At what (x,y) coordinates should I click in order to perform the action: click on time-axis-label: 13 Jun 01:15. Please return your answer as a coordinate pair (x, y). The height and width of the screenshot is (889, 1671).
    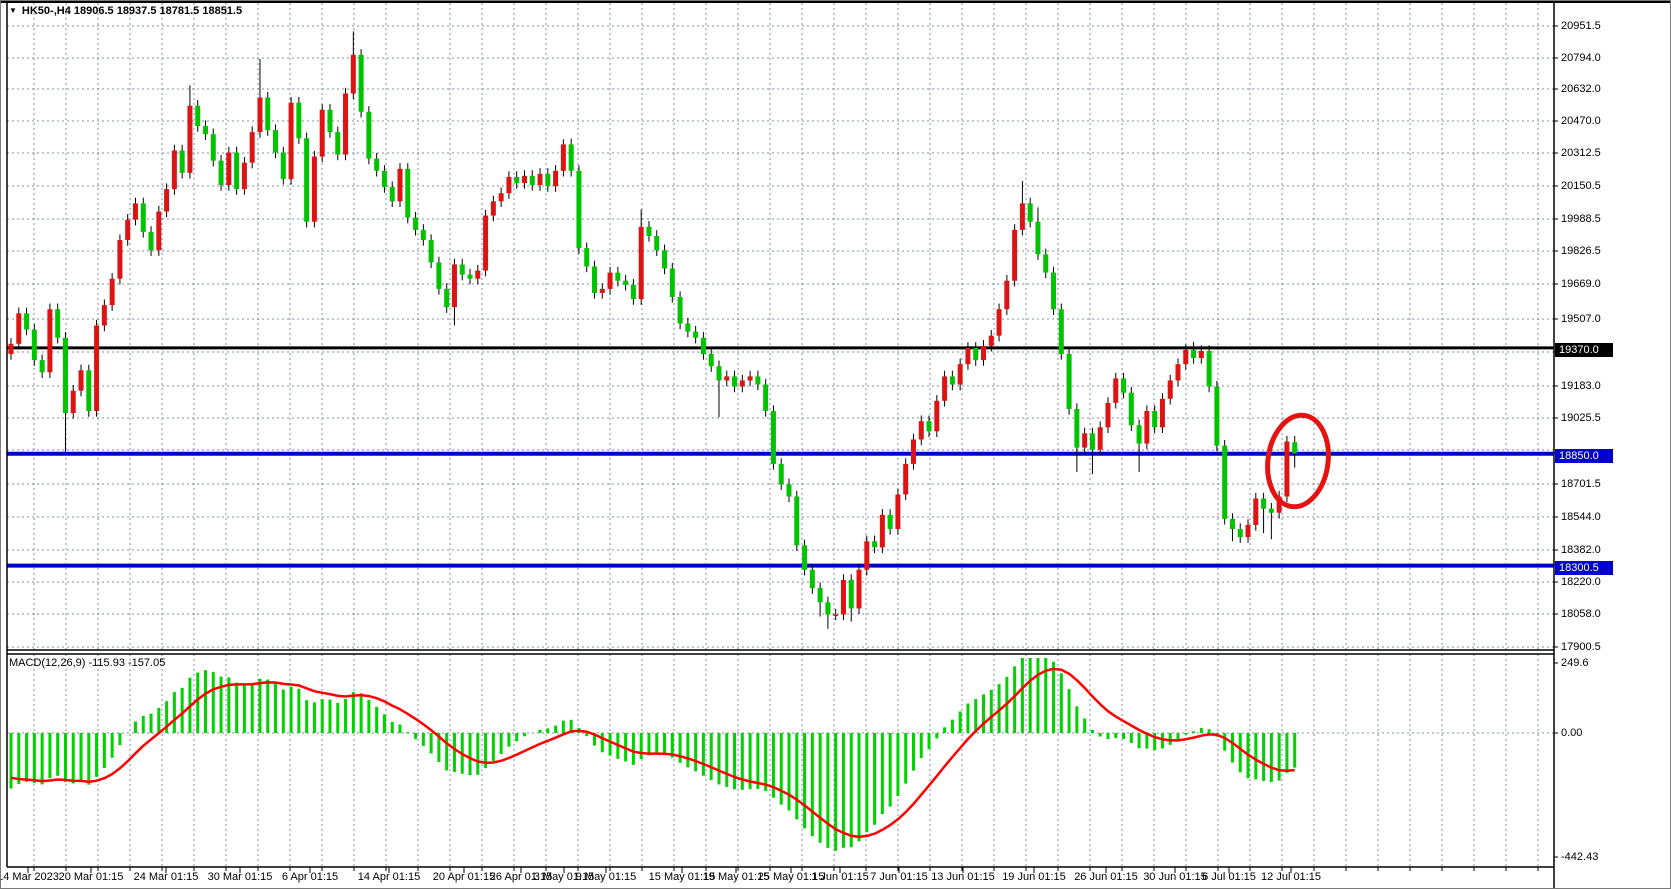
    Looking at the image, I should click on (963, 877).